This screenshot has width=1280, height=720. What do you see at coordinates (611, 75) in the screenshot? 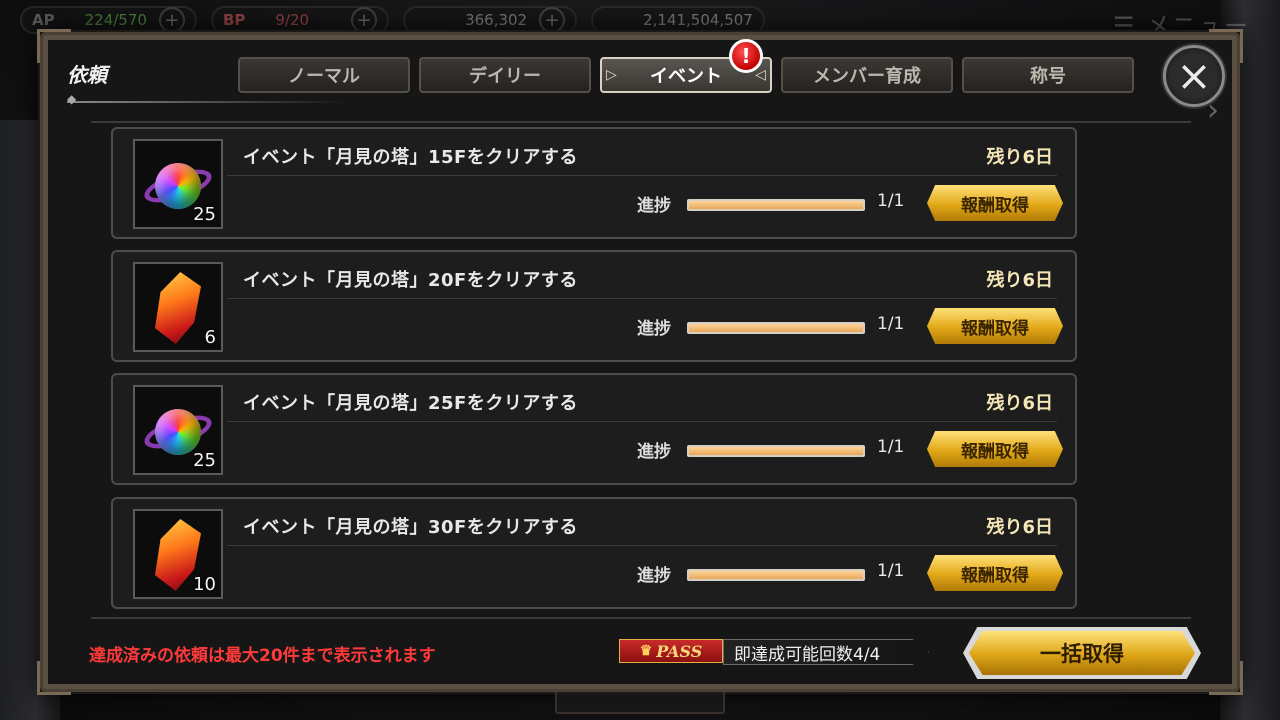
I see `tab-arrow-left-icon: ▷` at bounding box center [611, 75].